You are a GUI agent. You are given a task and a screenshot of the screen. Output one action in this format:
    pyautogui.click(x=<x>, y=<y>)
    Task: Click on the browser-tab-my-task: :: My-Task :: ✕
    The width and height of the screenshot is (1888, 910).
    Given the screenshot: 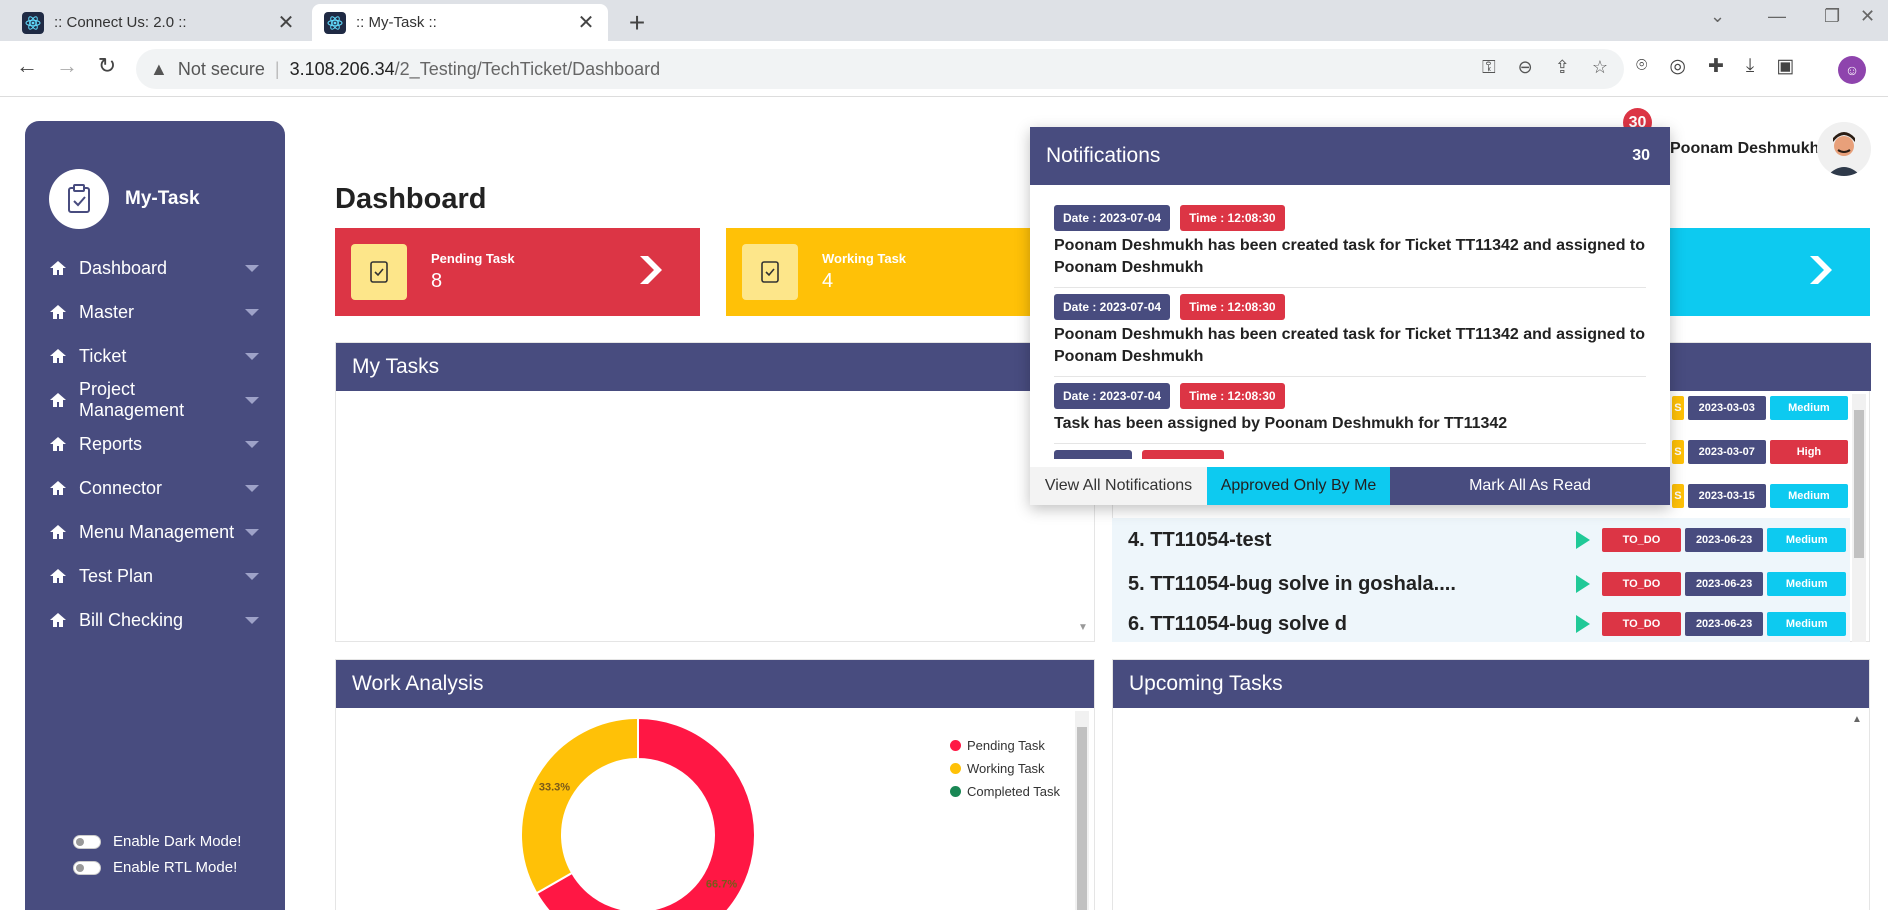 What is the action you would take?
    pyautogui.click(x=460, y=22)
    